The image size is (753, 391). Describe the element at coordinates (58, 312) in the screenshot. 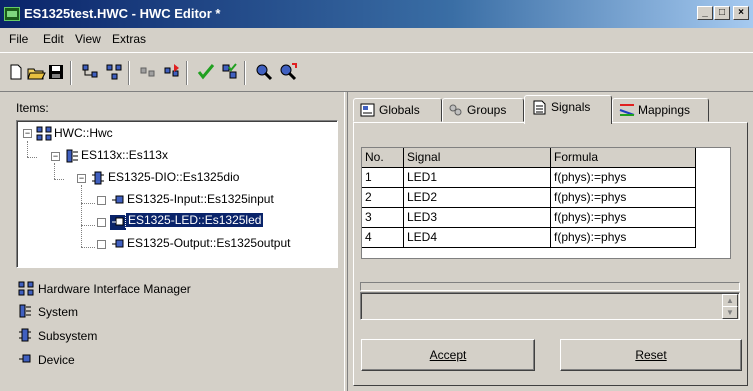

I see `legend-label: System` at that location.